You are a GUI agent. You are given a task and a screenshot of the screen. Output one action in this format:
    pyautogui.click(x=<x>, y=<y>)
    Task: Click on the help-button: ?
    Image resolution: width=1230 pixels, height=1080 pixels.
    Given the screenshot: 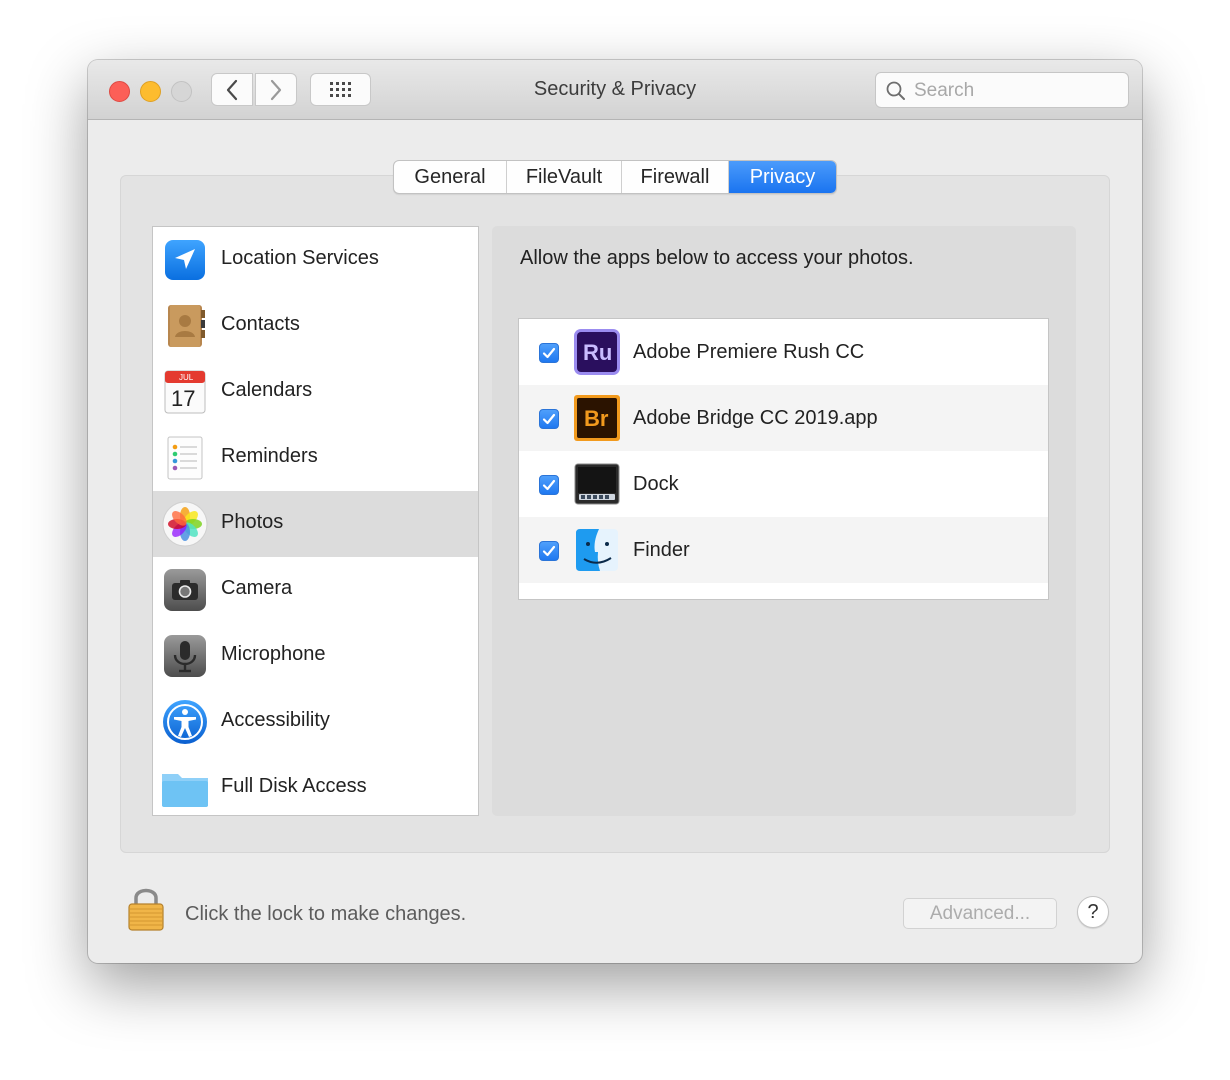 What is the action you would take?
    pyautogui.click(x=1093, y=912)
    